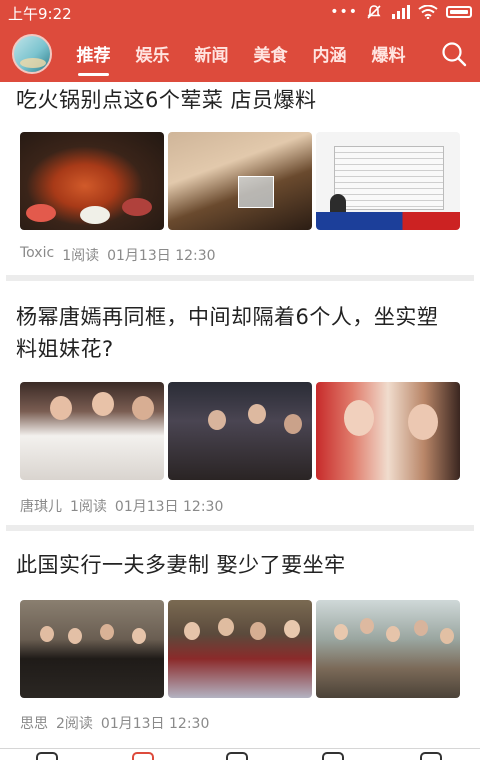 The image size is (480, 760). Describe the element at coordinates (329, 53) in the screenshot. I see `tab-jokes: 内涵` at that location.